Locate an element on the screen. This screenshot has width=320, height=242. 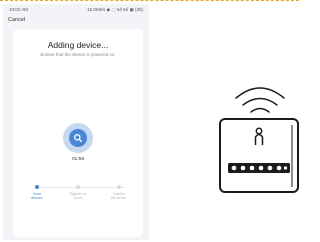
smart-relay-module-icon is located at coordinates (259, 155).